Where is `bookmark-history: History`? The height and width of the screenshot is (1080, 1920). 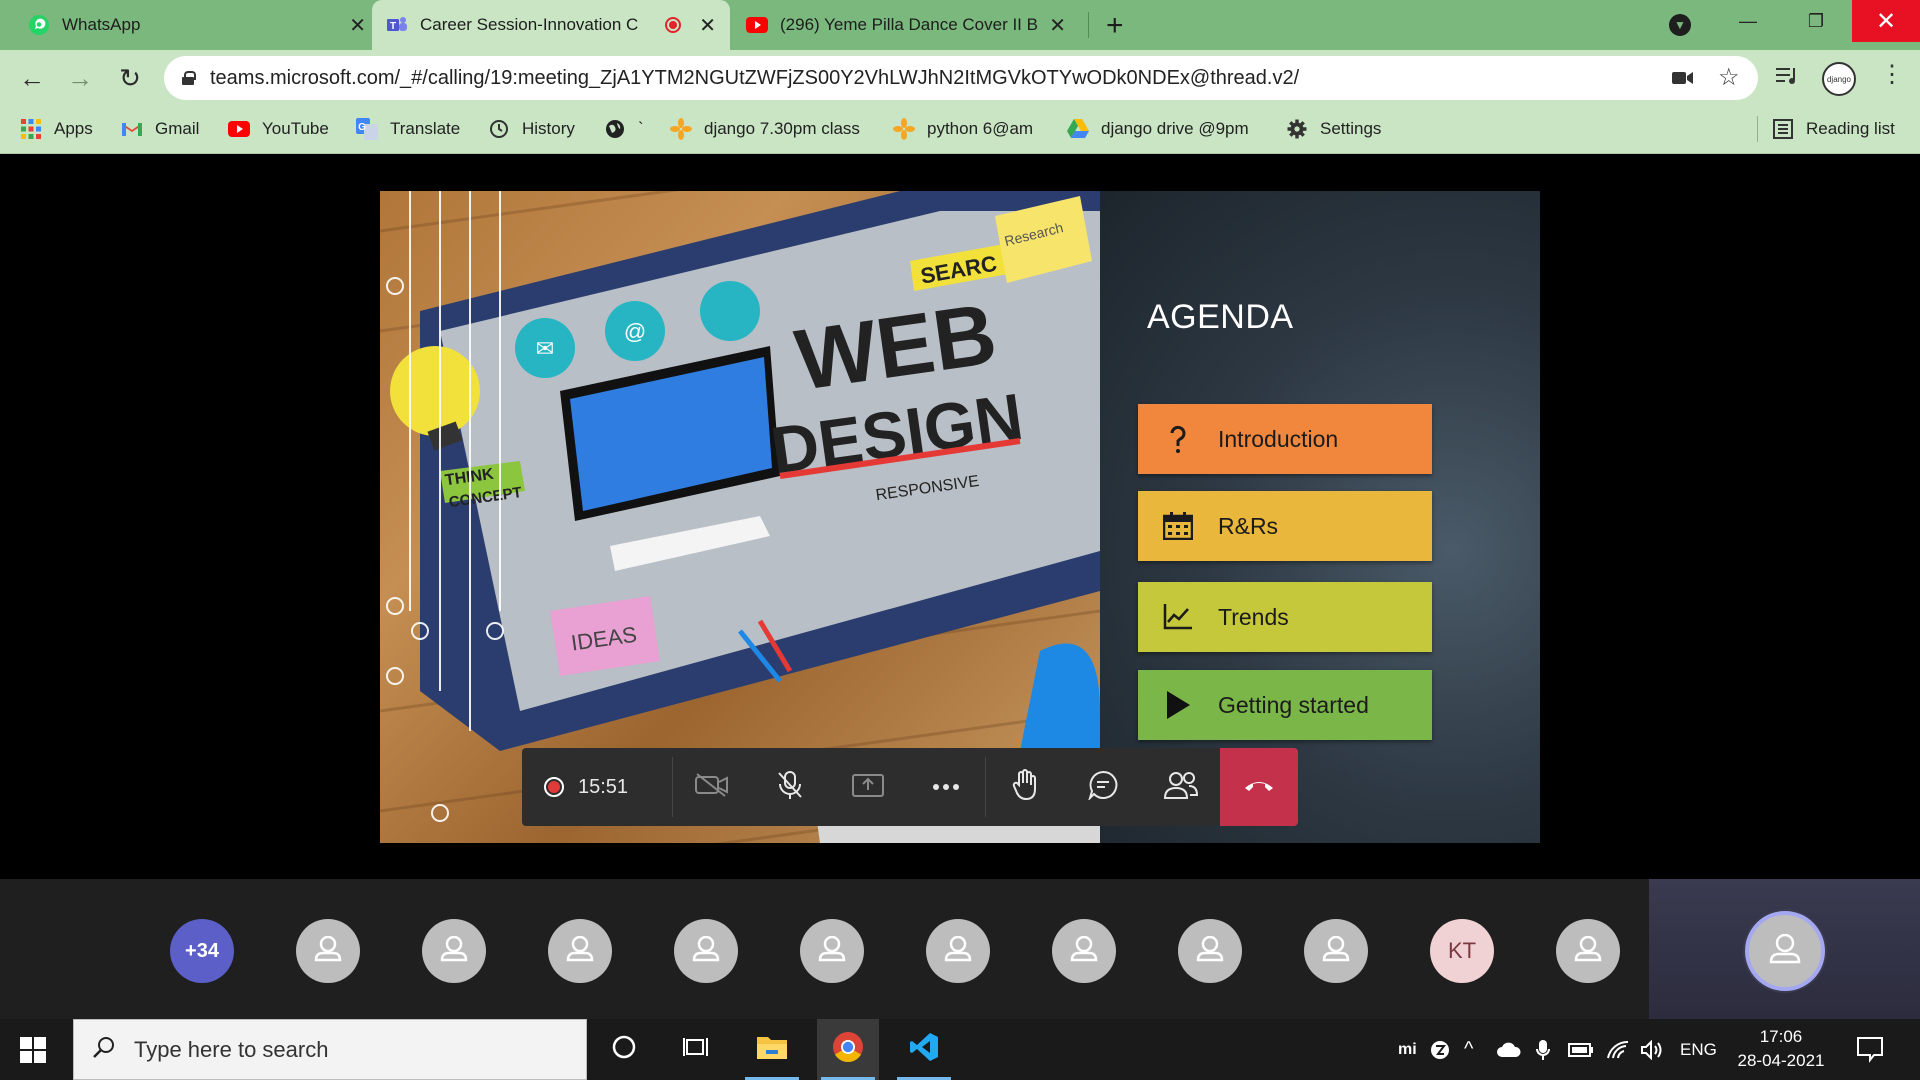
bookmark-history: History is located at coordinates (531, 129).